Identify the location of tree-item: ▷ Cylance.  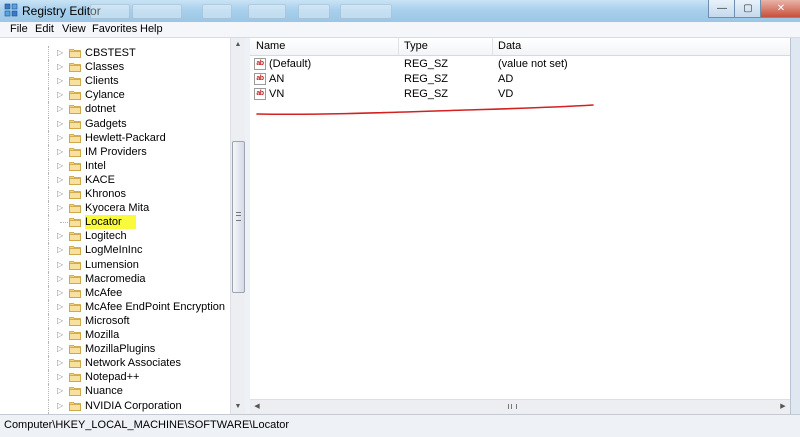
(115, 95).